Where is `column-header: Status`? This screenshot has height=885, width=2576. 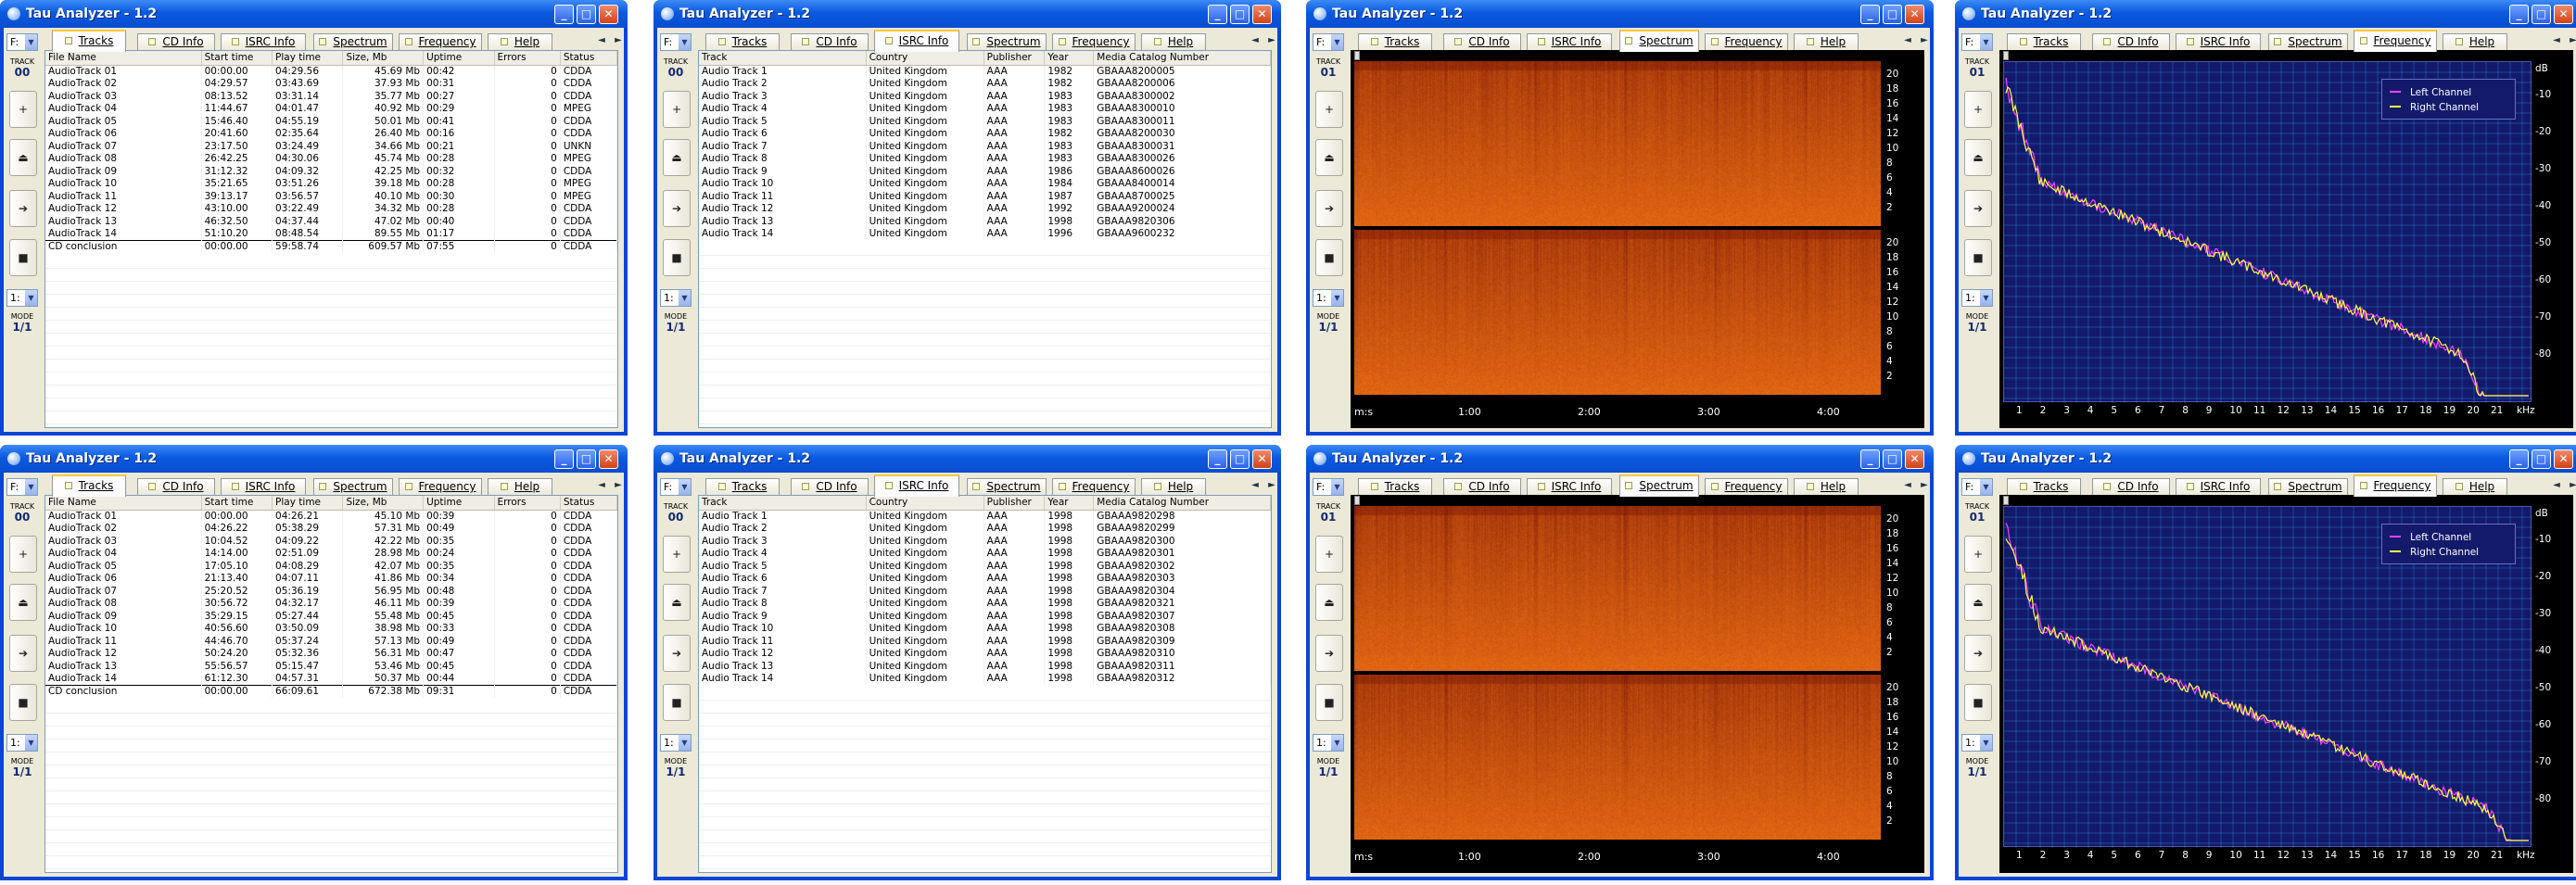
column-header: Status is located at coordinates (588, 503).